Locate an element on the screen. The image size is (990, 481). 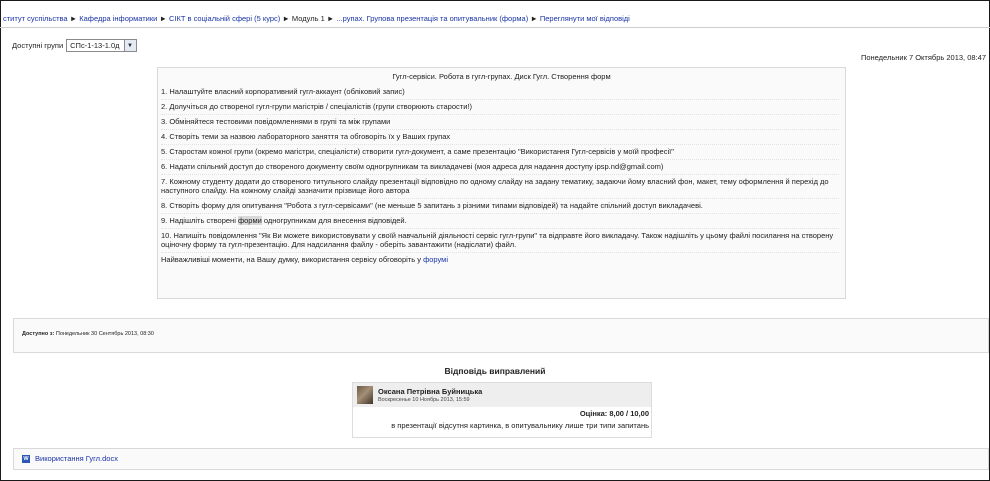
breadcrumb-item-institute: ститут суспільства is located at coordinates (35, 18).